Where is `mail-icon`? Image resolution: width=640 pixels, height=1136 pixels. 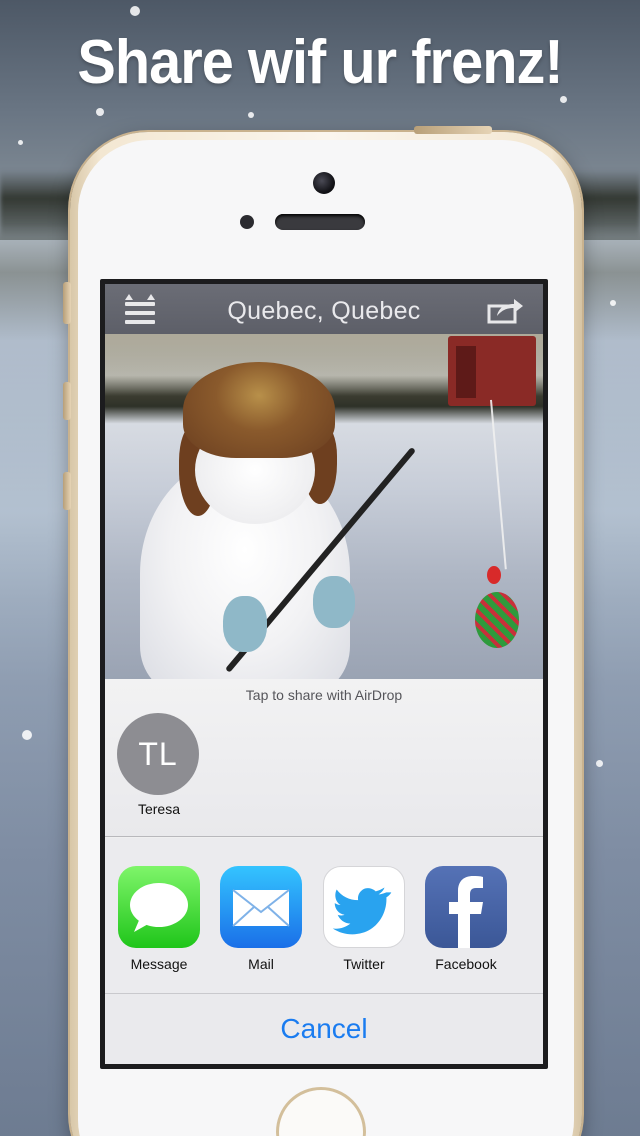 mail-icon is located at coordinates (261, 907).